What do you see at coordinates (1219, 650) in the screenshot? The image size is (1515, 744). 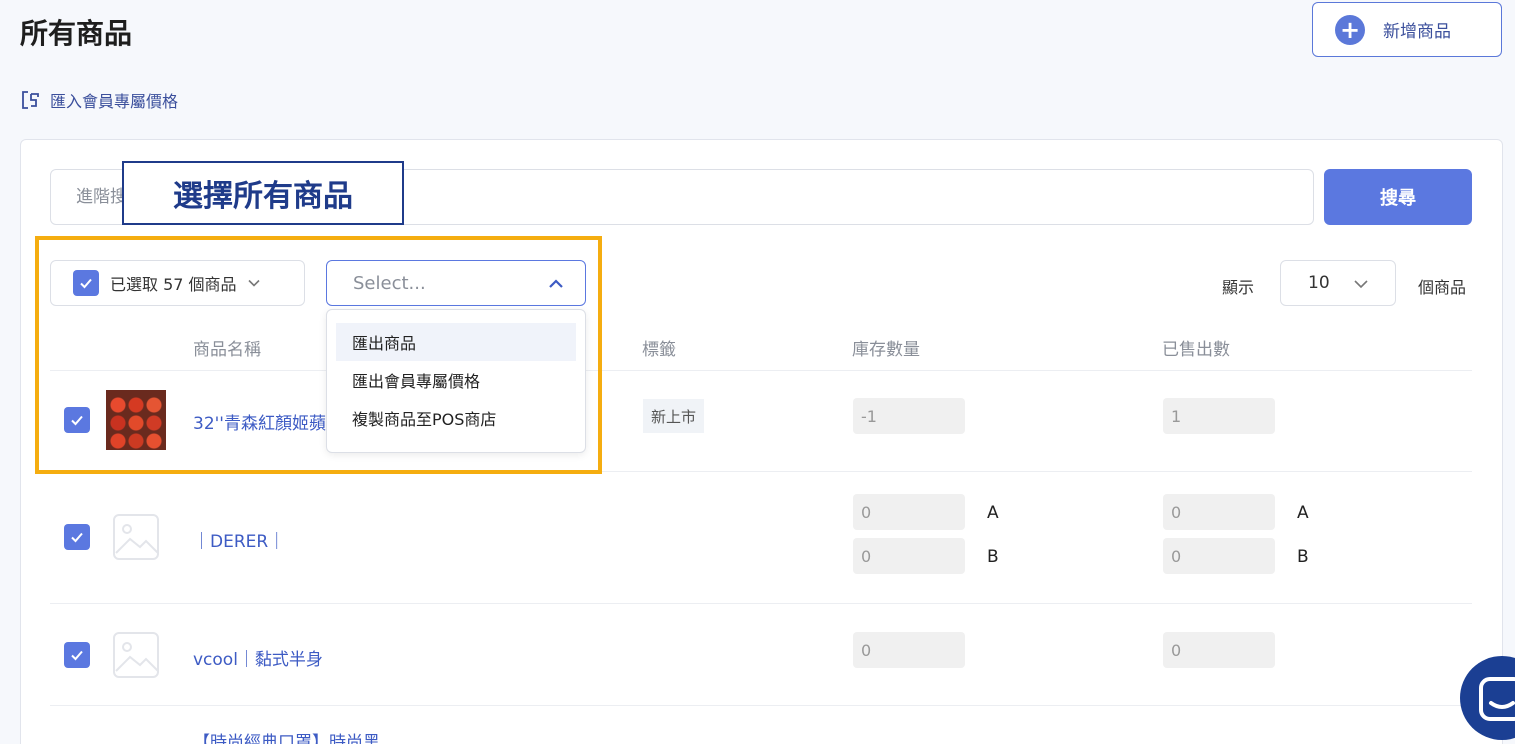 I see `sold-input: 0` at bounding box center [1219, 650].